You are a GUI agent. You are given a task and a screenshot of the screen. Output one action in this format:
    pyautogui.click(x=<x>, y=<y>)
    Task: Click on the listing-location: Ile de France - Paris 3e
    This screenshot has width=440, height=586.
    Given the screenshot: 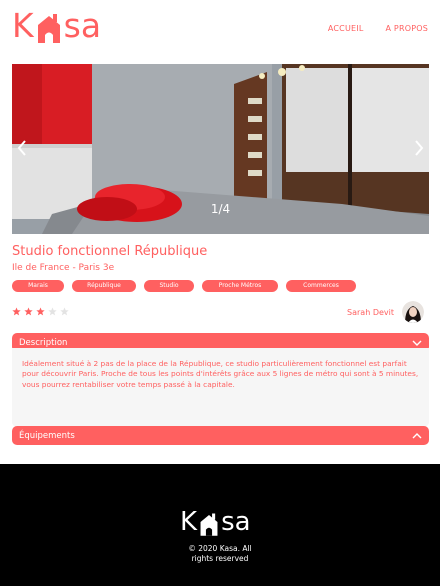 What is the action you would take?
    pyautogui.click(x=63, y=268)
    